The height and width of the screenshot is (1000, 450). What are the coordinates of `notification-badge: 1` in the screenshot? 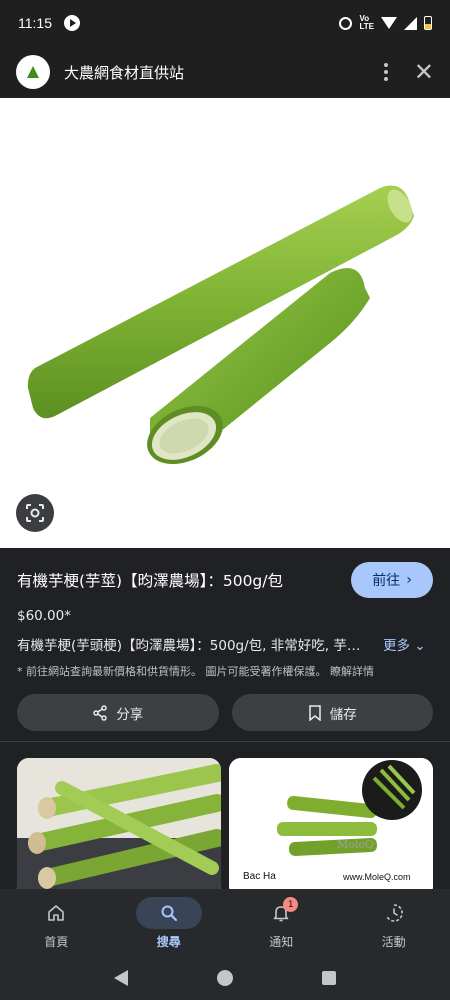 It's located at (291, 904).